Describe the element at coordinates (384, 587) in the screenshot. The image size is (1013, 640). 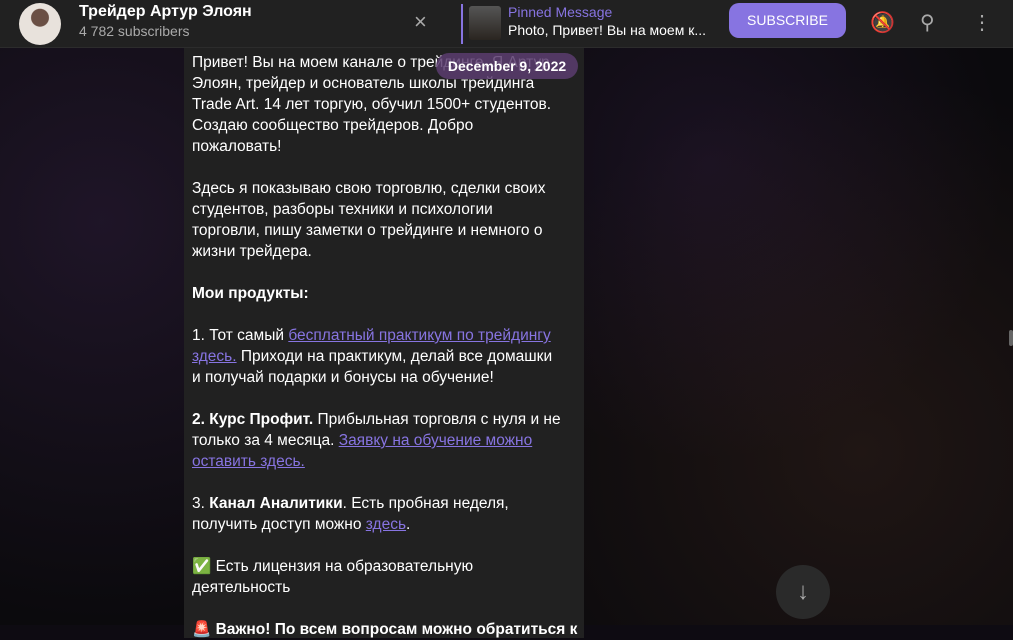
I see `message-line: деятельность` at that location.